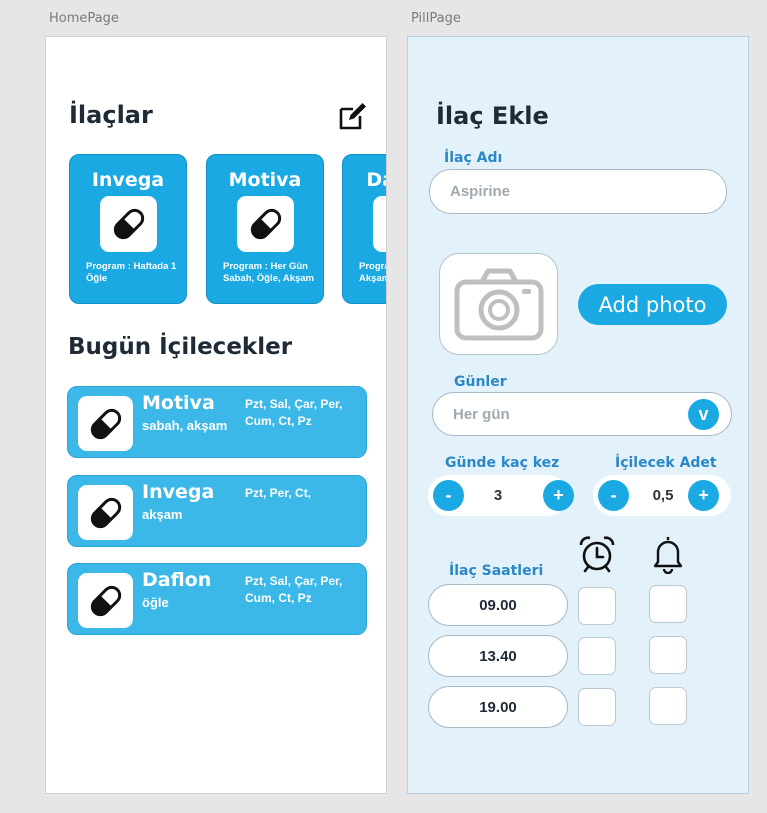  I want to click on today-item-days: Pzt, Per, Ct,, so click(278, 493).